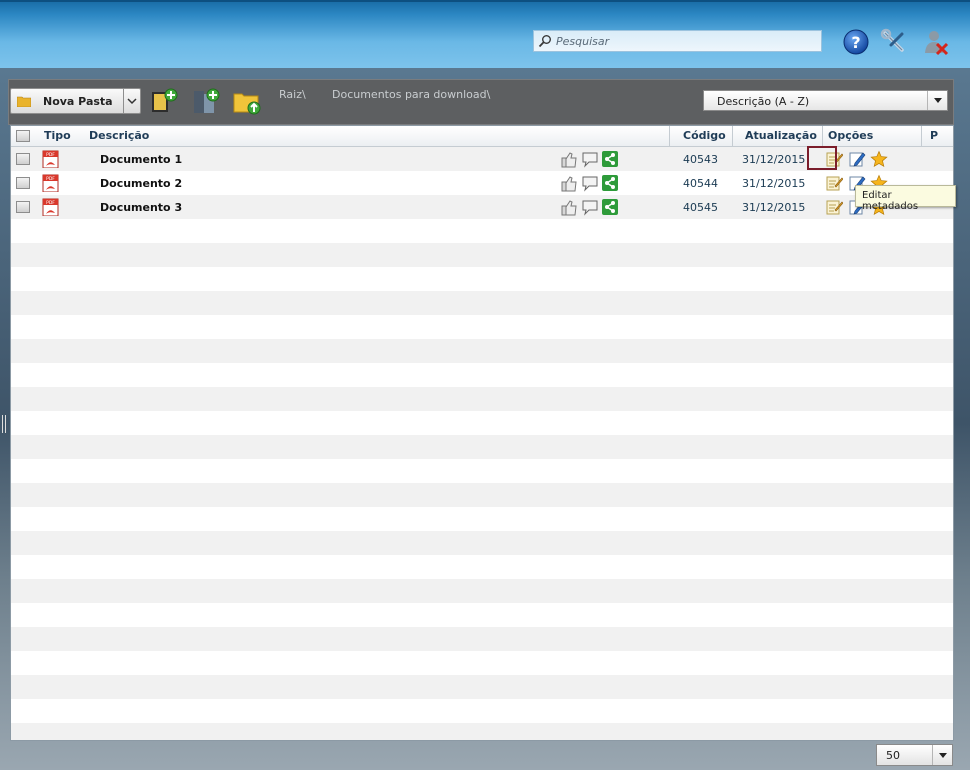  What do you see at coordinates (894, 42) in the screenshot?
I see `tools-icon` at bounding box center [894, 42].